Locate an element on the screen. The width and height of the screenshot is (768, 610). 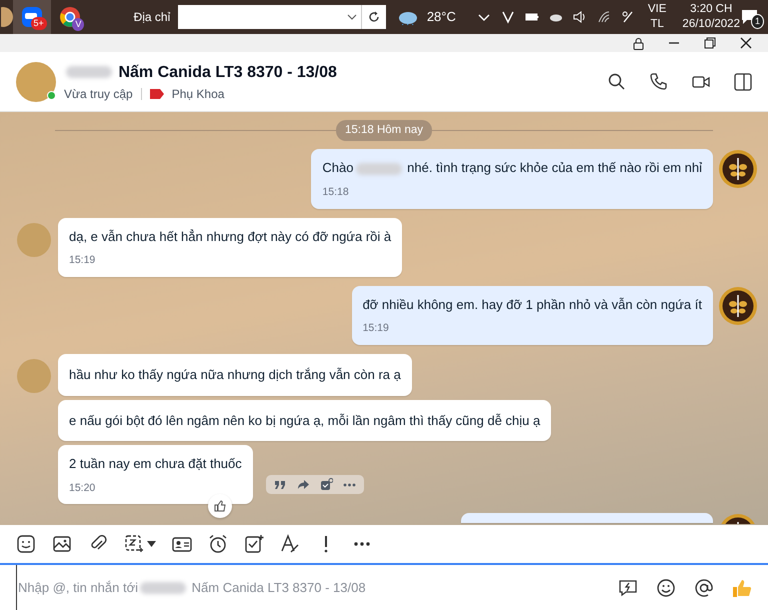
lightning-message-button is located at coordinates (628, 588).